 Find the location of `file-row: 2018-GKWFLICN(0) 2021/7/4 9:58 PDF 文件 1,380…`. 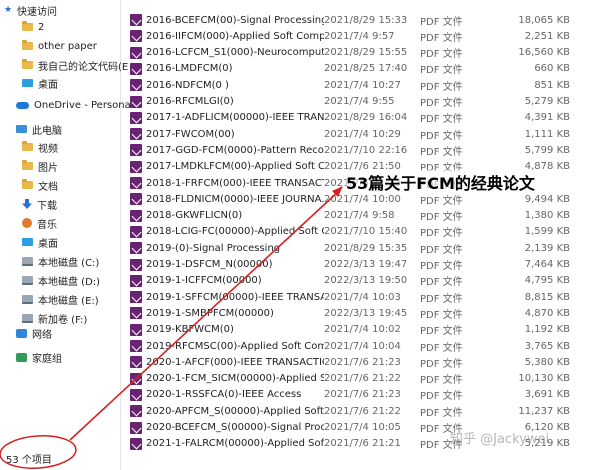

file-row: 2018-GKWFLICN(0) 2021/7/4 9:58 PDF 文件 1,380… is located at coordinates (365, 216).